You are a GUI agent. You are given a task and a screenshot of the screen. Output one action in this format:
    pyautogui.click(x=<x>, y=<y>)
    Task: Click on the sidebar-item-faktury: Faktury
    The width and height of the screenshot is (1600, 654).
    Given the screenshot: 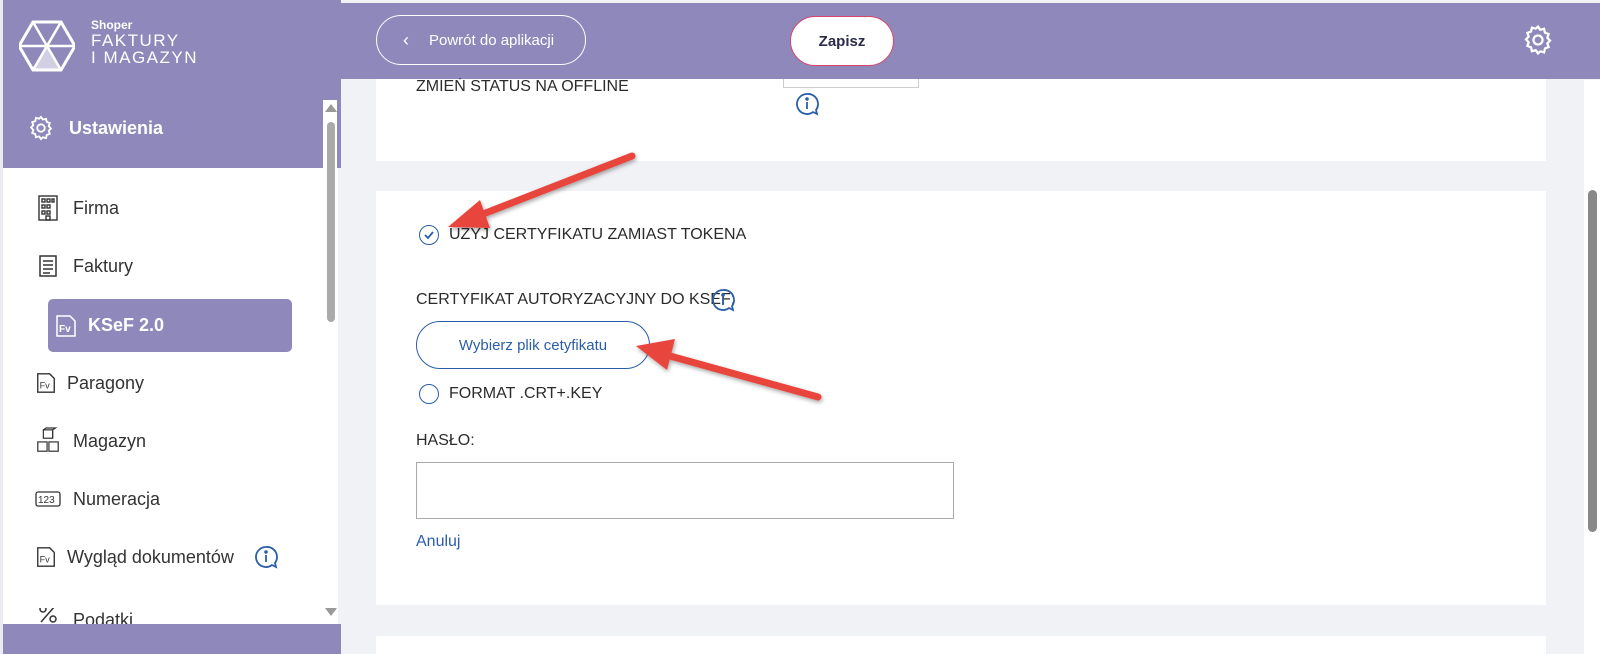 What is the action you would take?
    pyautogui.click(x=84, y=266)
    